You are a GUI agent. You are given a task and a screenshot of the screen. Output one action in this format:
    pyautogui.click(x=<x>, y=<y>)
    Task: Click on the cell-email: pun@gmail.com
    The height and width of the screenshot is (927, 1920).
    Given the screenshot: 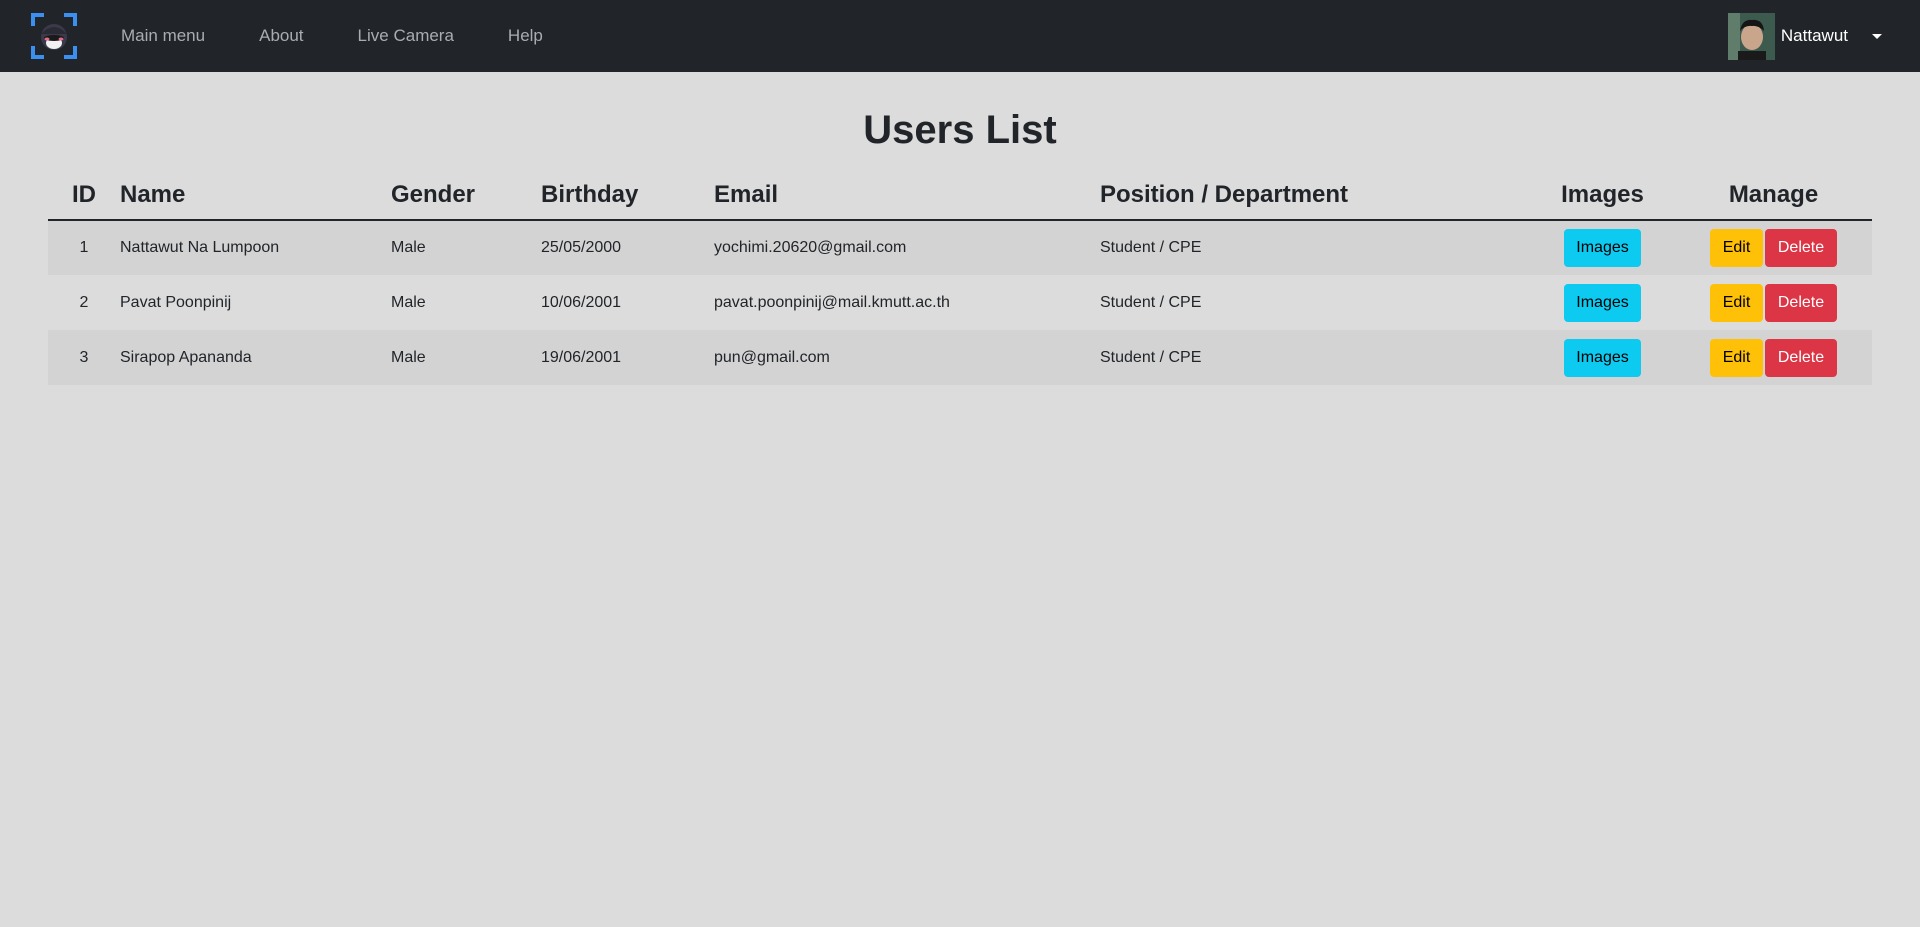 What is the action you would take?
    pyautogui.click(x=907, y=357)
    